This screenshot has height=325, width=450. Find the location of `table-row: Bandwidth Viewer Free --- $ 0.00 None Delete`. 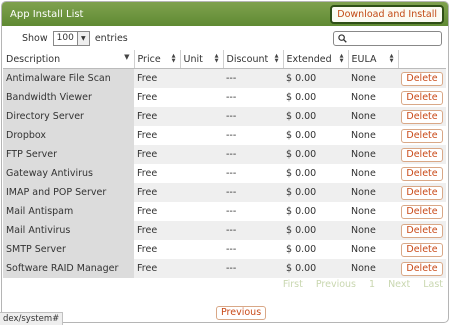

table-row: Bandwidth Viewer Free --- $ 0.00 None Delete is located at coordinates (224, 97).